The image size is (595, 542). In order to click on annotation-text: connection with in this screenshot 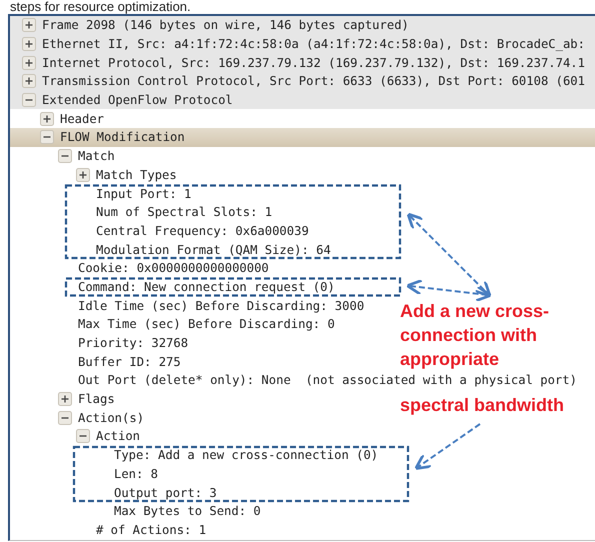, I will do `click(468, 335)`.